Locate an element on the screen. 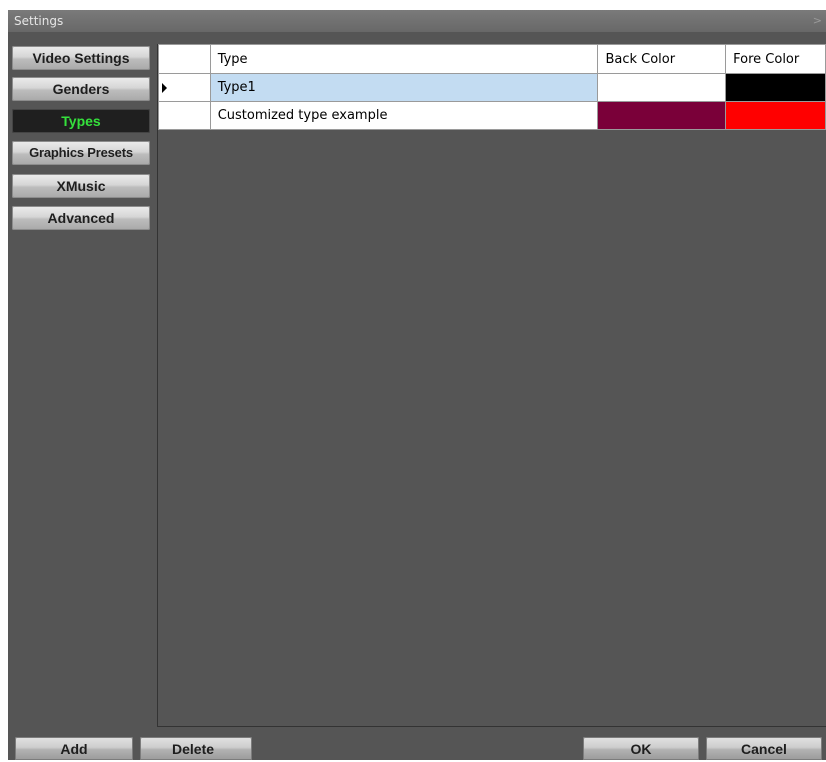 The image size is (826, 762). table-header-row: Type Back Color Fore Color is located at coordinates (492, 59).